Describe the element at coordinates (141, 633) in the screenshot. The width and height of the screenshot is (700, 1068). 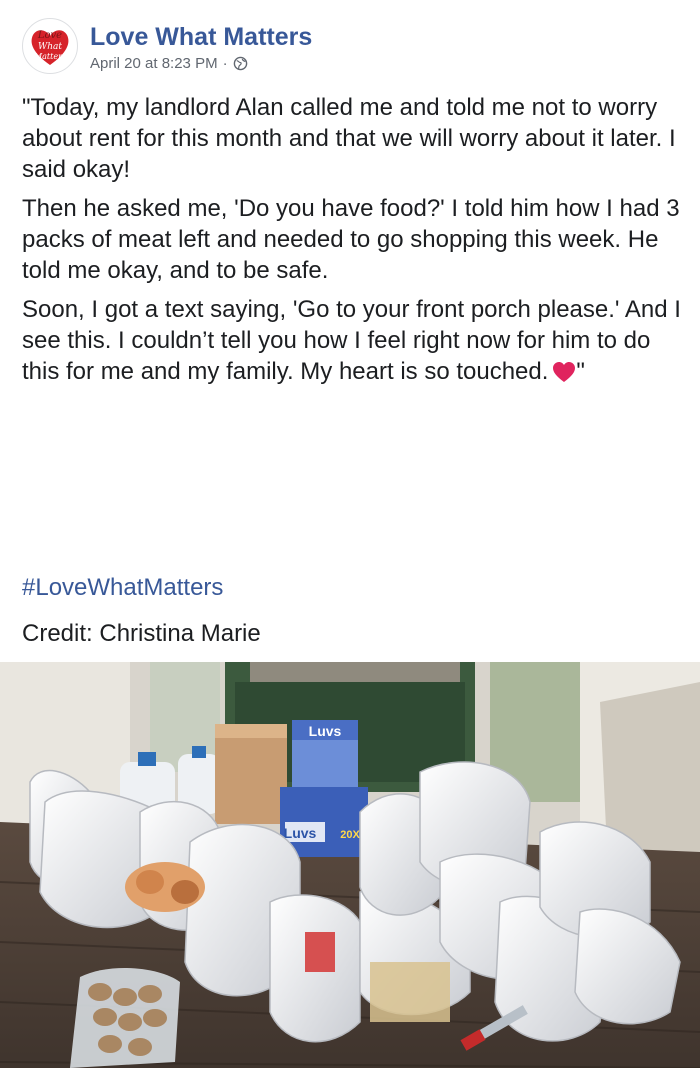
I see `credit-text: Credit: Christina Marie` at that location.